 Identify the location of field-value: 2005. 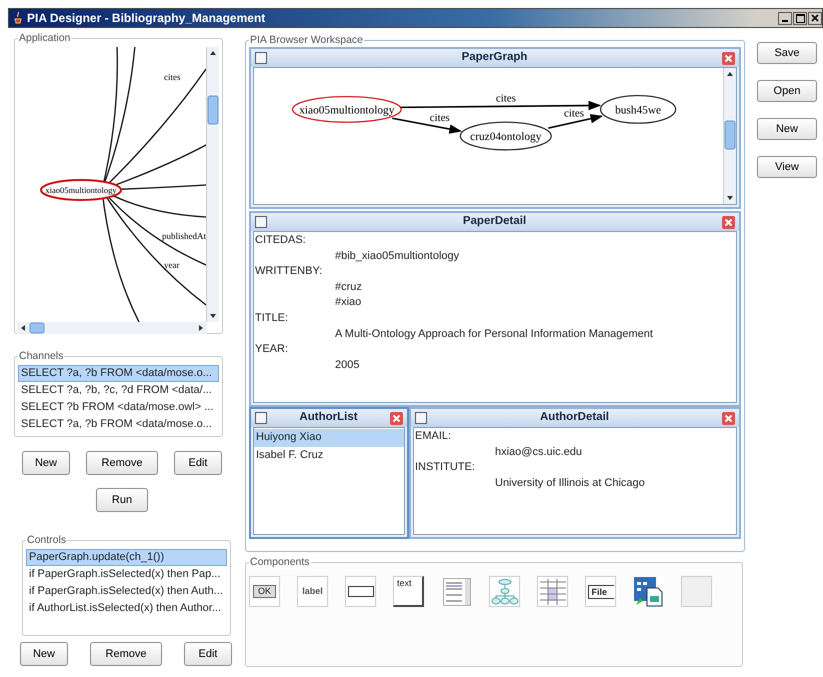
(347, 365).